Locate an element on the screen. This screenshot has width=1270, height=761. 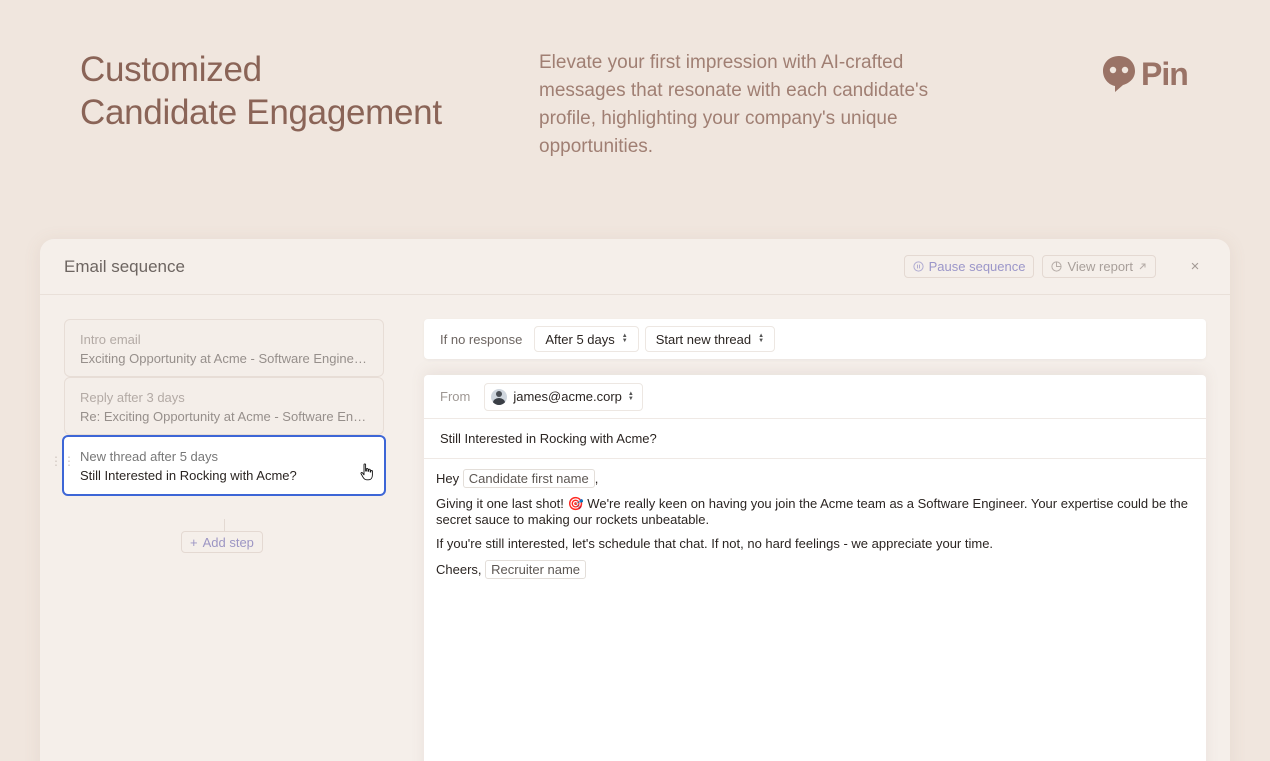
hero-title-line1: Customized is located at coordinates (171, 69).